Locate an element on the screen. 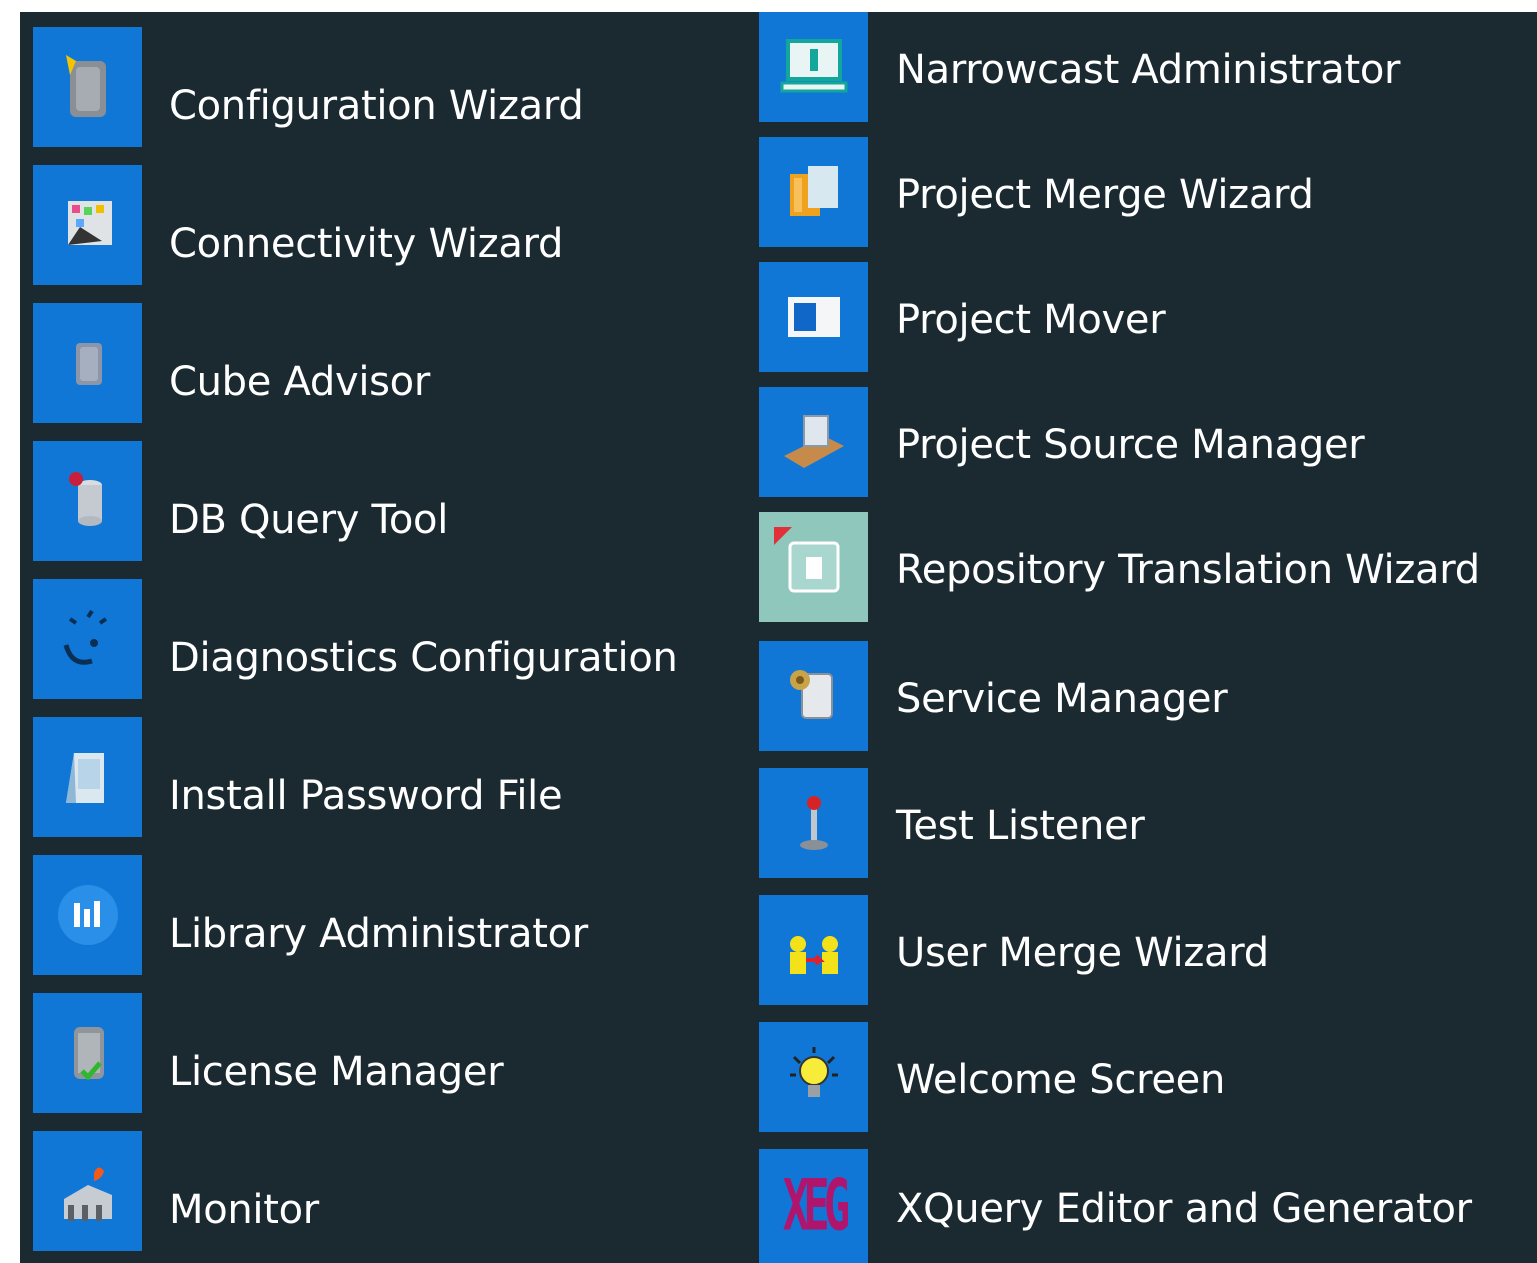 Image resolution: width=1537 pixels, height=1263 pixels. app-xquery-editor-and-generator: XEG XQuery Editor and Generator is located at coordinates (1148, 1206).